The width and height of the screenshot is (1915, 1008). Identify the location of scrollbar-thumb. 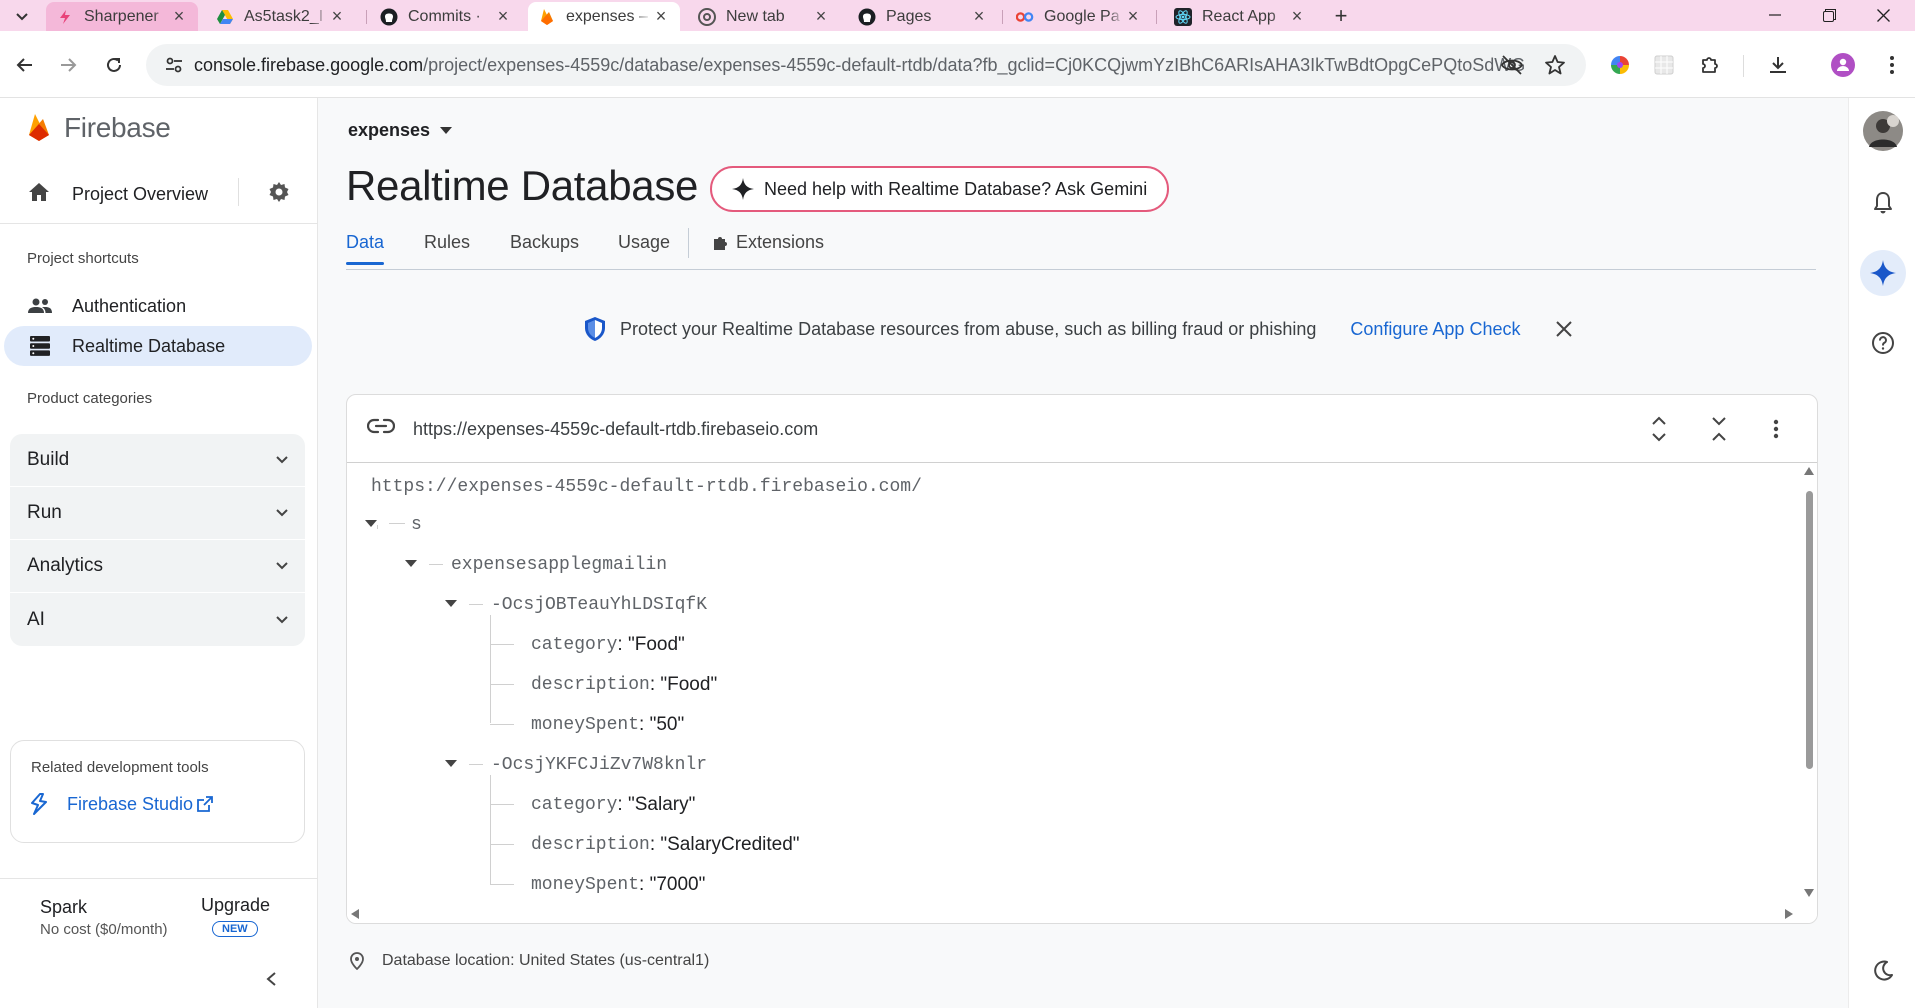
(1809, 630).